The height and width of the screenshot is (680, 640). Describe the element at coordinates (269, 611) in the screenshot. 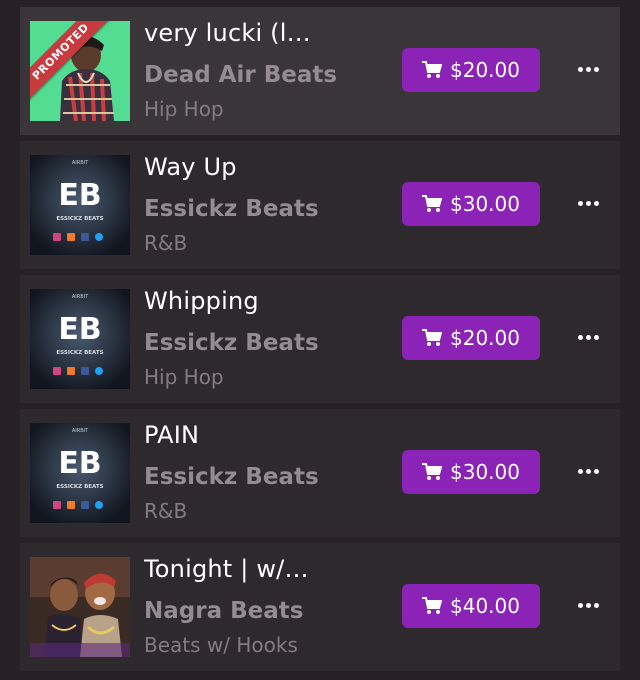

I see `beat-artist: Nagra Beats` at that location.